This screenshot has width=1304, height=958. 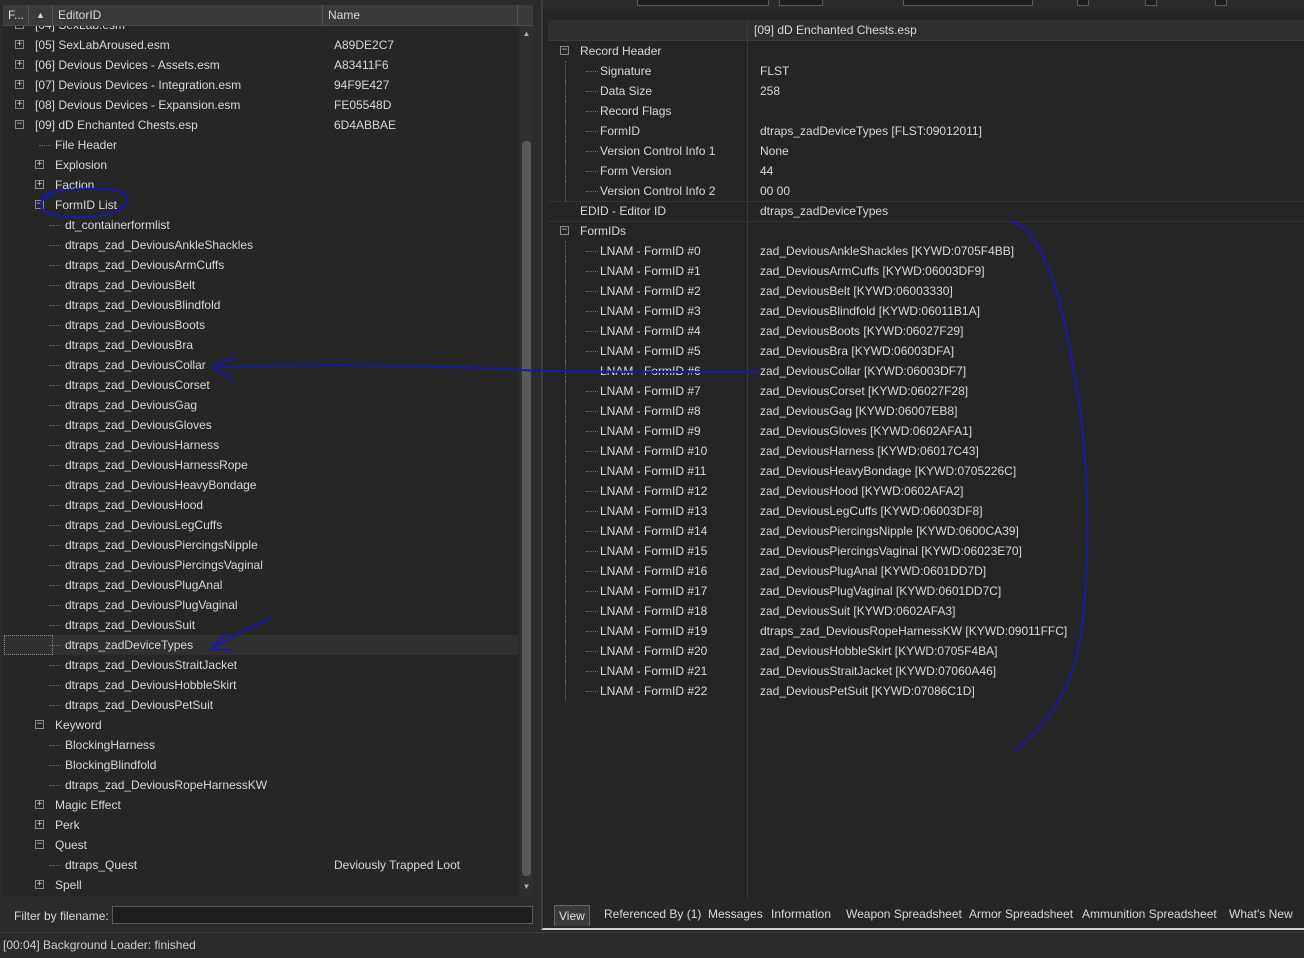 What do you see at coordinates (420, 15) in the screenshot?
I see `column-header-name: Name` at bounding box center [420, 15].